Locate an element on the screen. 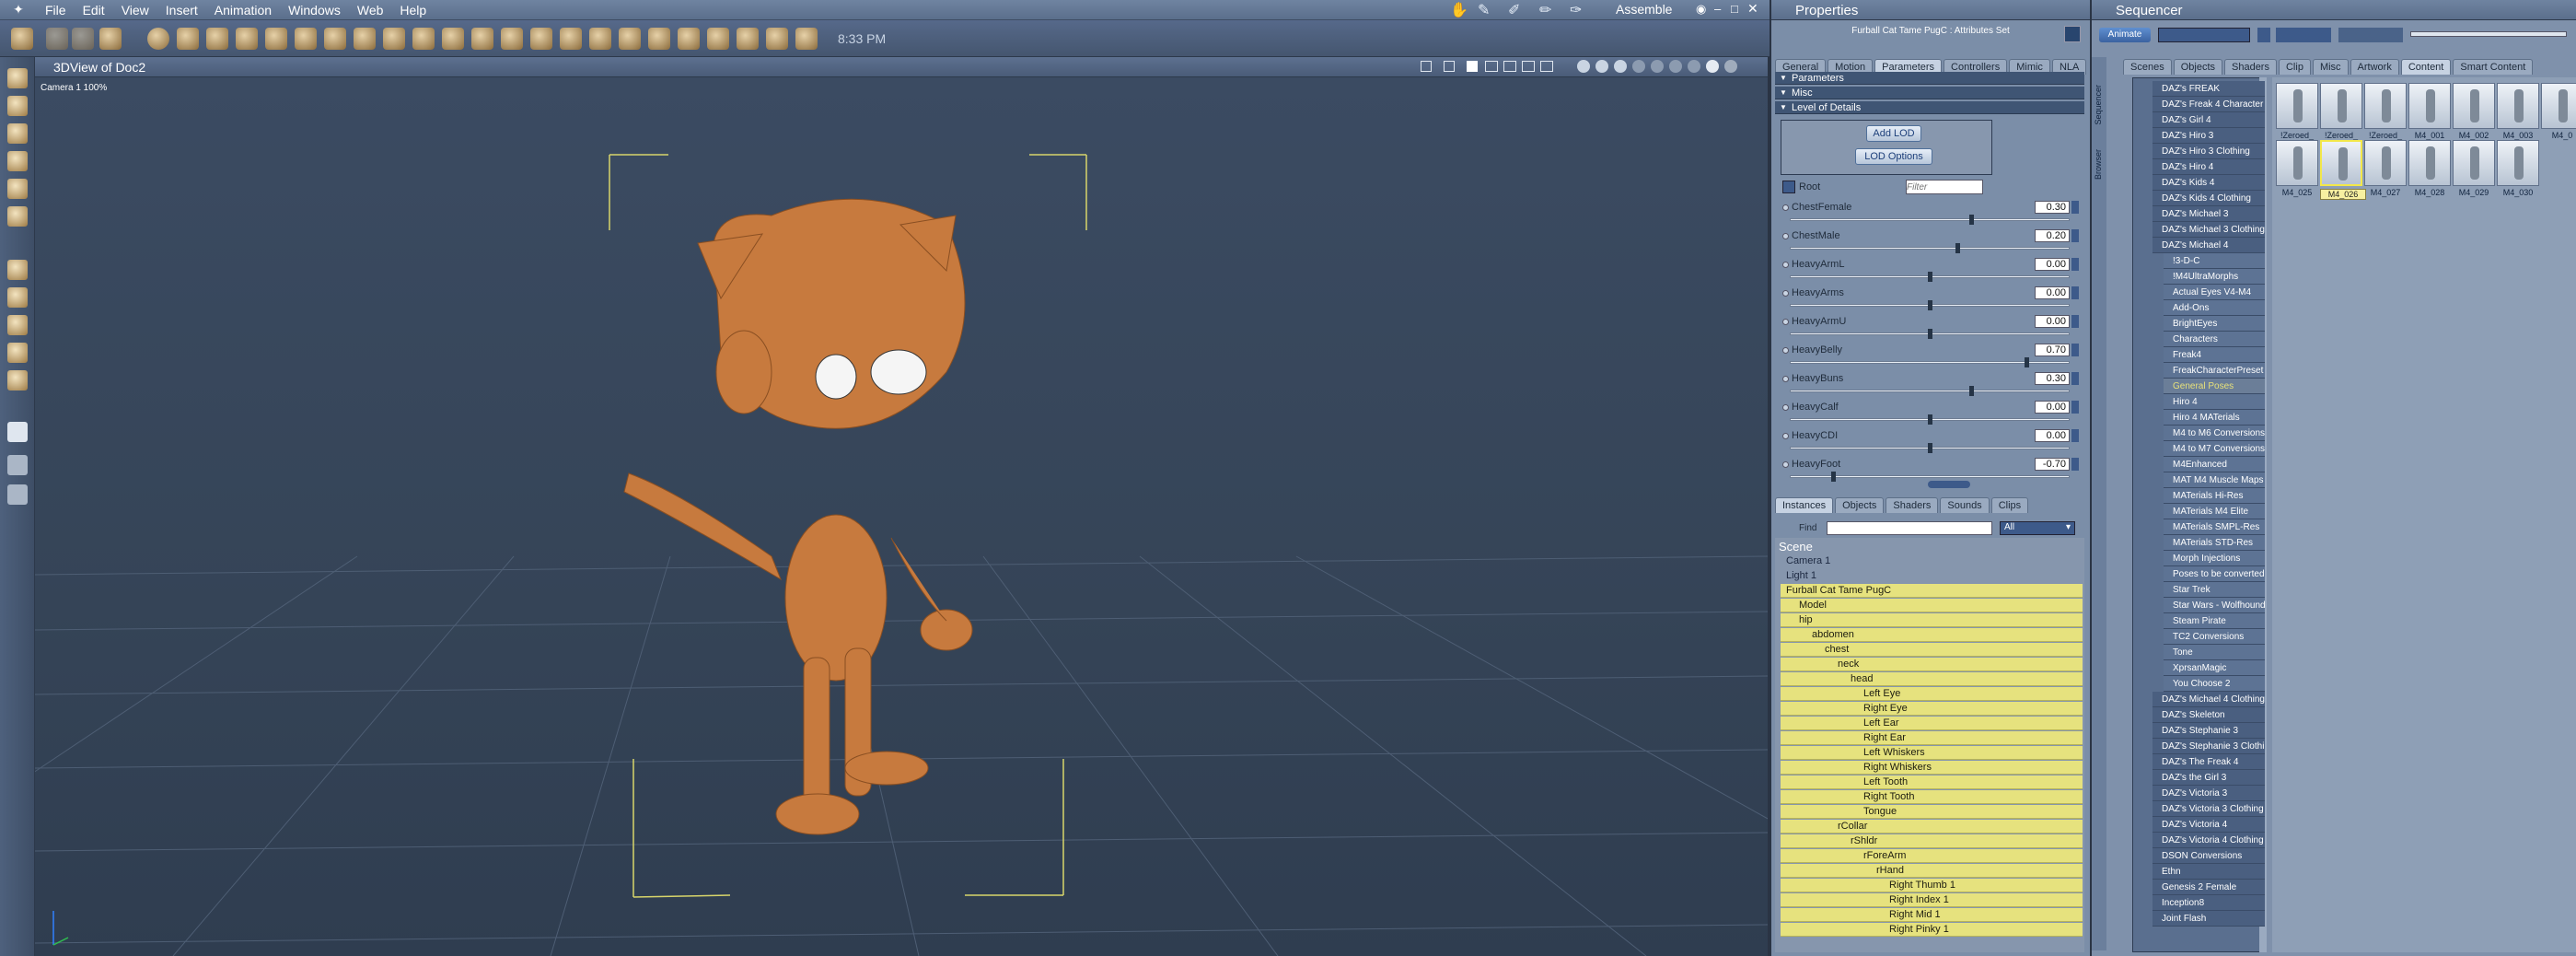  text-primitive-icon is located at coordinates (541, 39).